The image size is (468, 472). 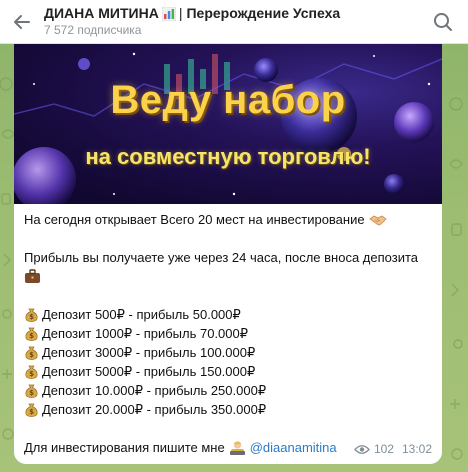 What do you see at coordinates (149, 371) in the screenshot?
I see `deposit-text: Депозит 5000₽ - прибыль 150.000₽` at bounding box center [149, 371].